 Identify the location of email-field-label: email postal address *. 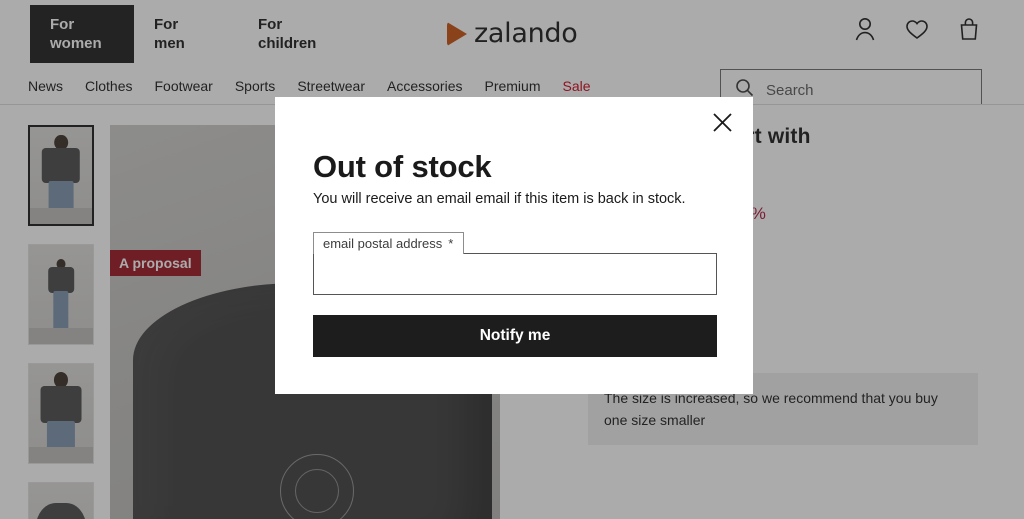
(389, 243).